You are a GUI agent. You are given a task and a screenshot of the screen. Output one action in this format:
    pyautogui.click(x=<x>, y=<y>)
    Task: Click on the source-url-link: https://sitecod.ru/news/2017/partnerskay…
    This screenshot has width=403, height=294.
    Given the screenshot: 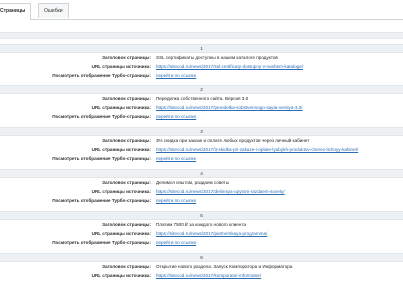 What is the action you would take?
    pyautogui.click(x=211, y=233)
    